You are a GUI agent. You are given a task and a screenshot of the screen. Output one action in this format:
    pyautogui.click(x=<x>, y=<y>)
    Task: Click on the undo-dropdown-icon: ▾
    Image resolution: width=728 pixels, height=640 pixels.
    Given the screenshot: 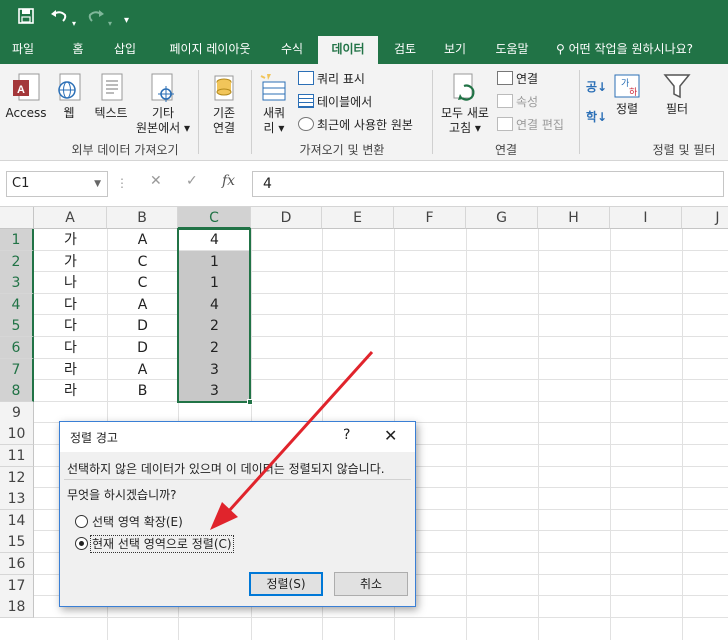 What is the action you would take?
    pyautogui.click(x=74, y=24)
    